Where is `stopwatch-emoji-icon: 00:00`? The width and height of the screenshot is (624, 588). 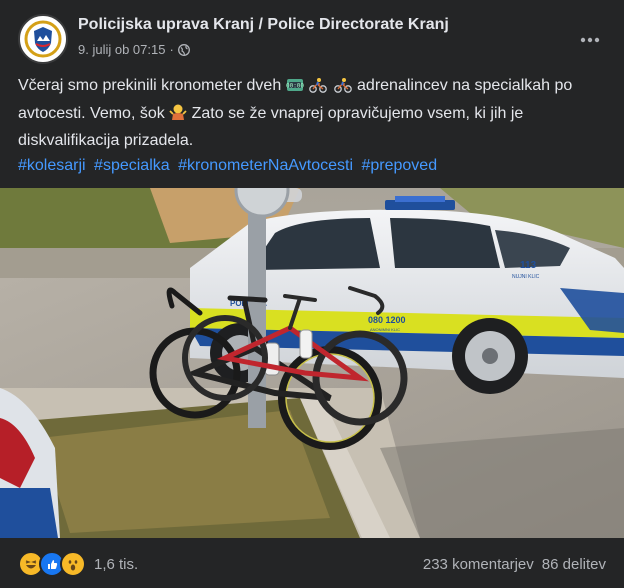 stopwatch-emoji-icon: 00:00 is located at coordinates (295, 89).